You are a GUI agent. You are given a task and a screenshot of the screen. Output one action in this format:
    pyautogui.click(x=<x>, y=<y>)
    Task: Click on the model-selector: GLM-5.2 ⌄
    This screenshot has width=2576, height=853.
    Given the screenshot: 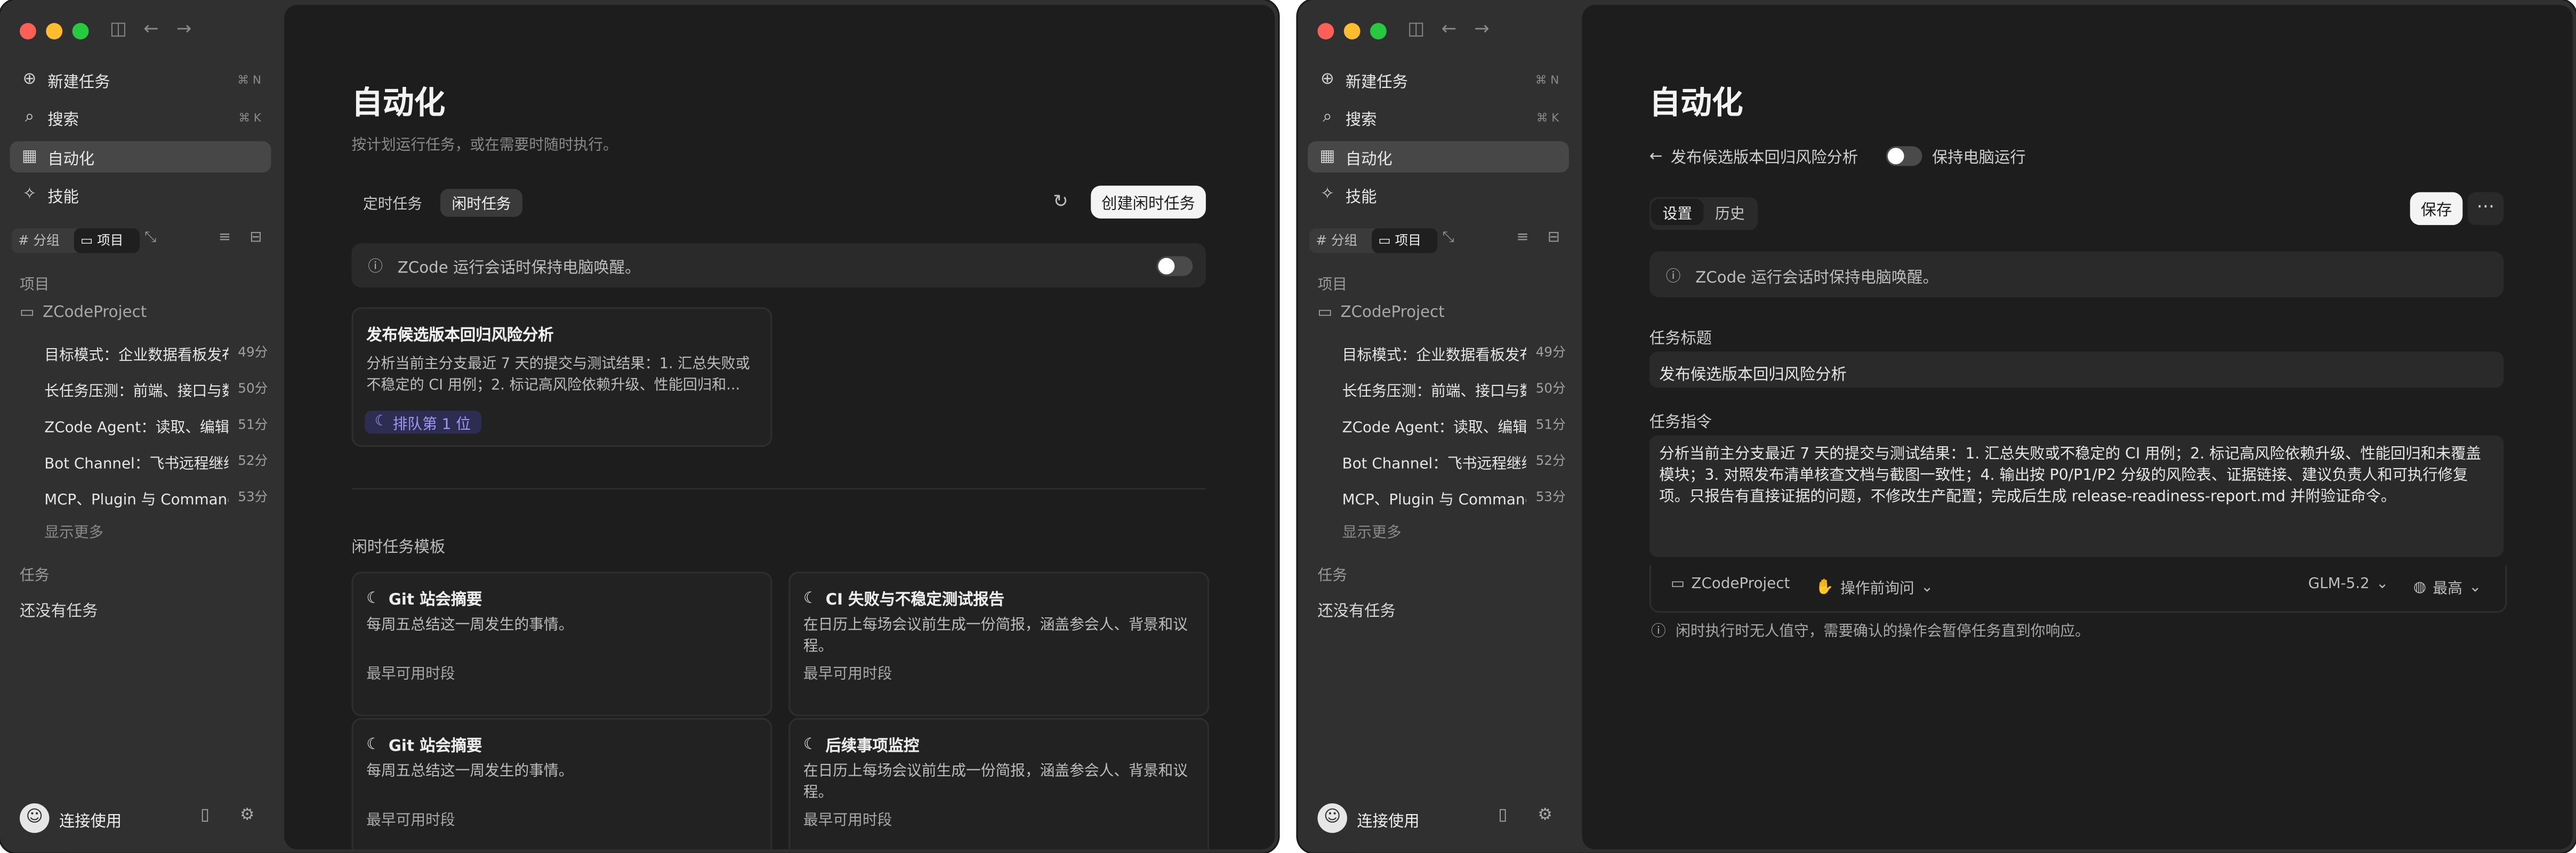 What is the action you would take?
    pyautogui.click(x=2348, y=585)
    